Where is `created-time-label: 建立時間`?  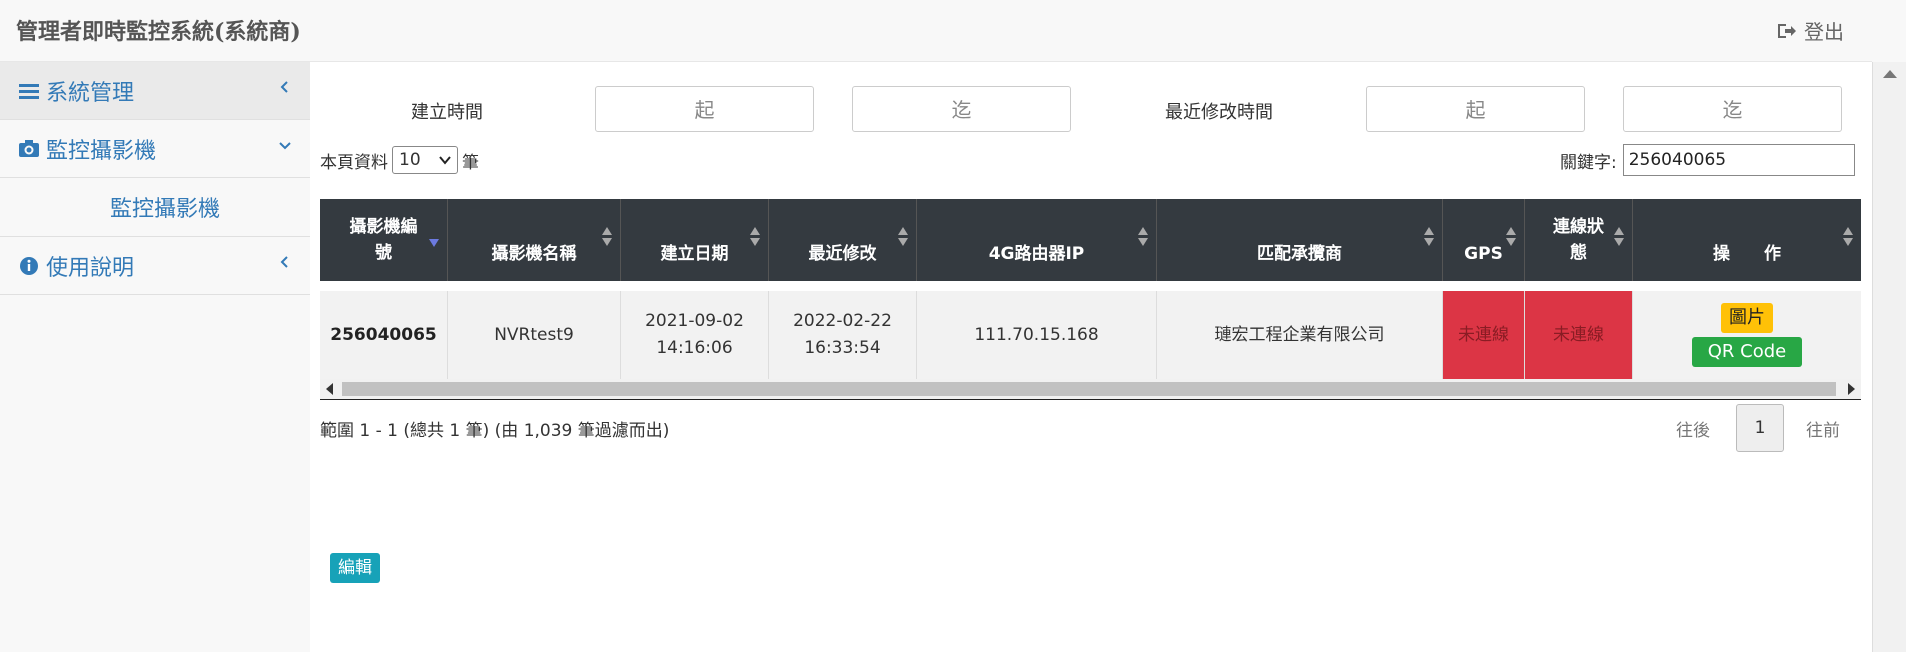
created-time-label: 建立時間 is located at coordinates (447, 112).